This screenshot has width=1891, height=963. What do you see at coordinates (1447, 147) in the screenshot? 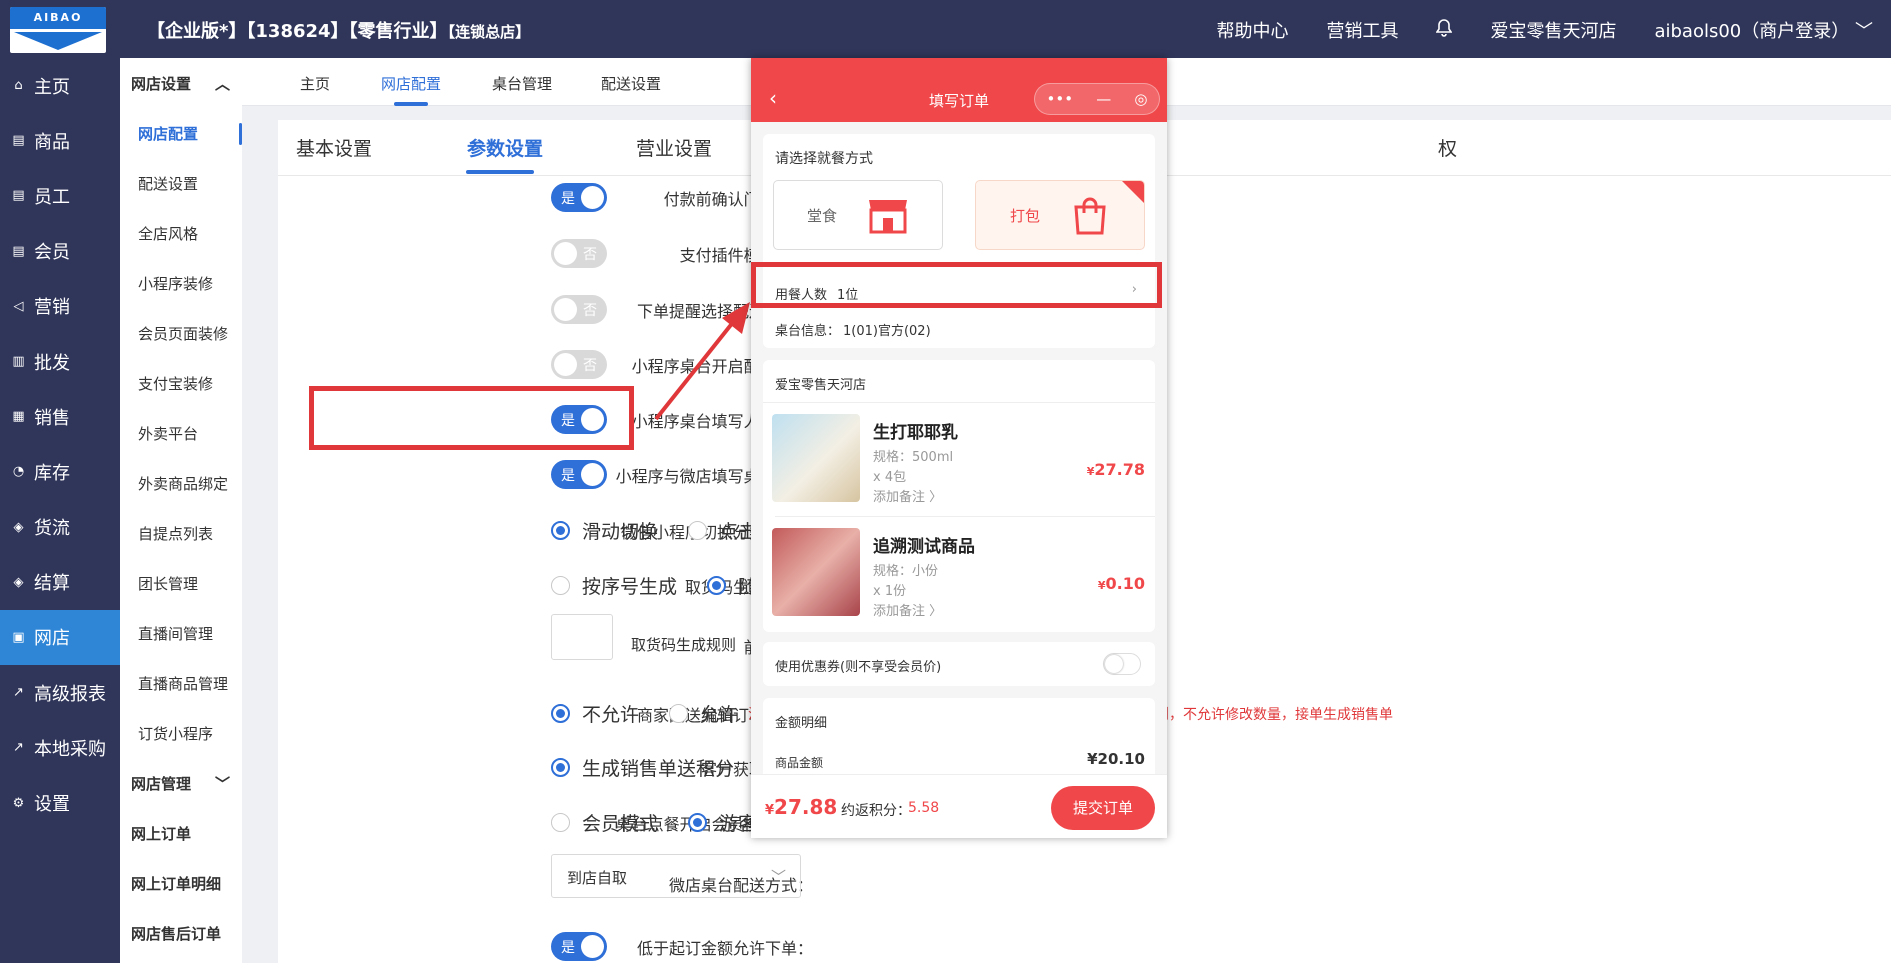
I see `tab-truncated: 权` at bounding box center [1447, 147].